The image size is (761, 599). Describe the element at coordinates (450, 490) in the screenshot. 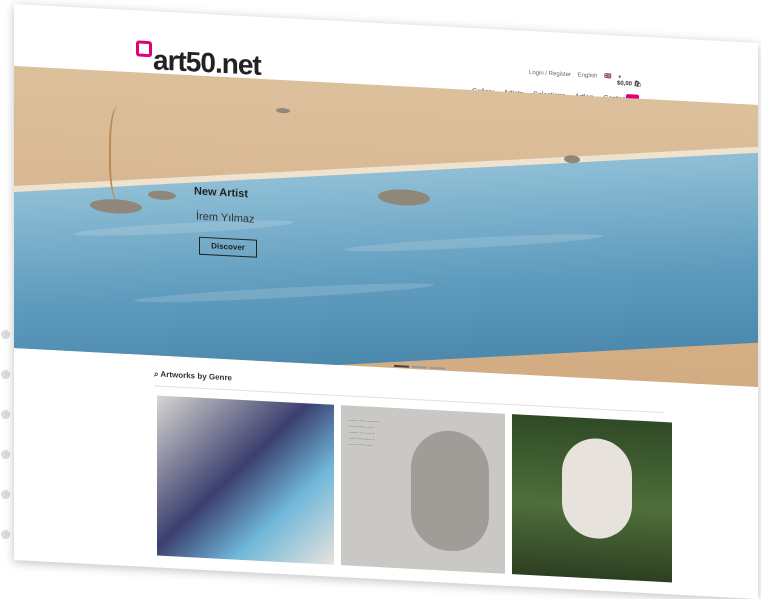

I see `portrait-figure` at that location.